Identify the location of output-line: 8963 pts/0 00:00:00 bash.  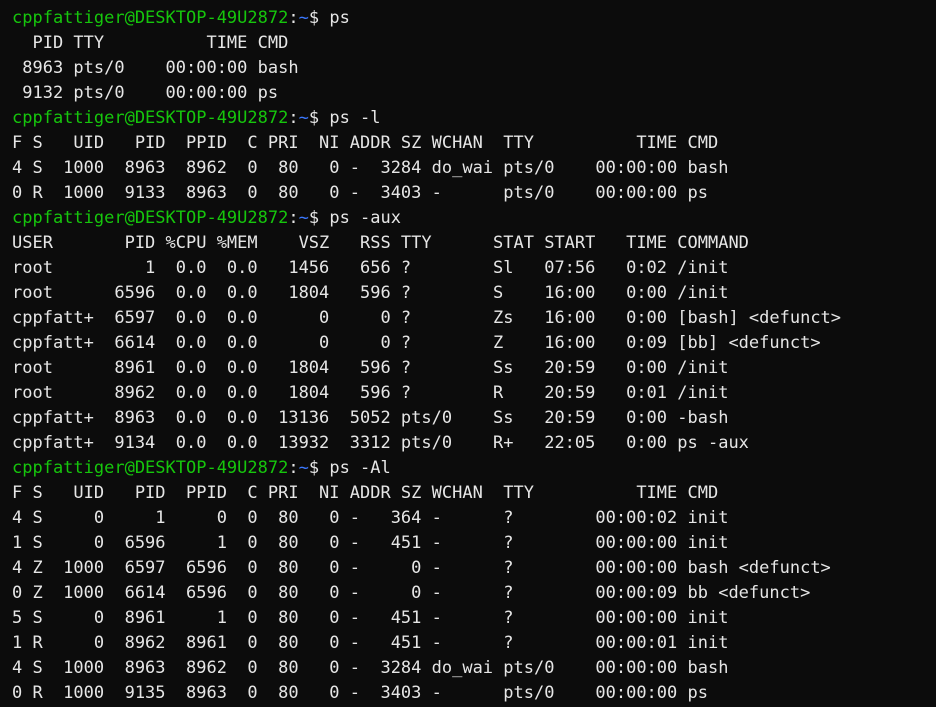
(155, 68).